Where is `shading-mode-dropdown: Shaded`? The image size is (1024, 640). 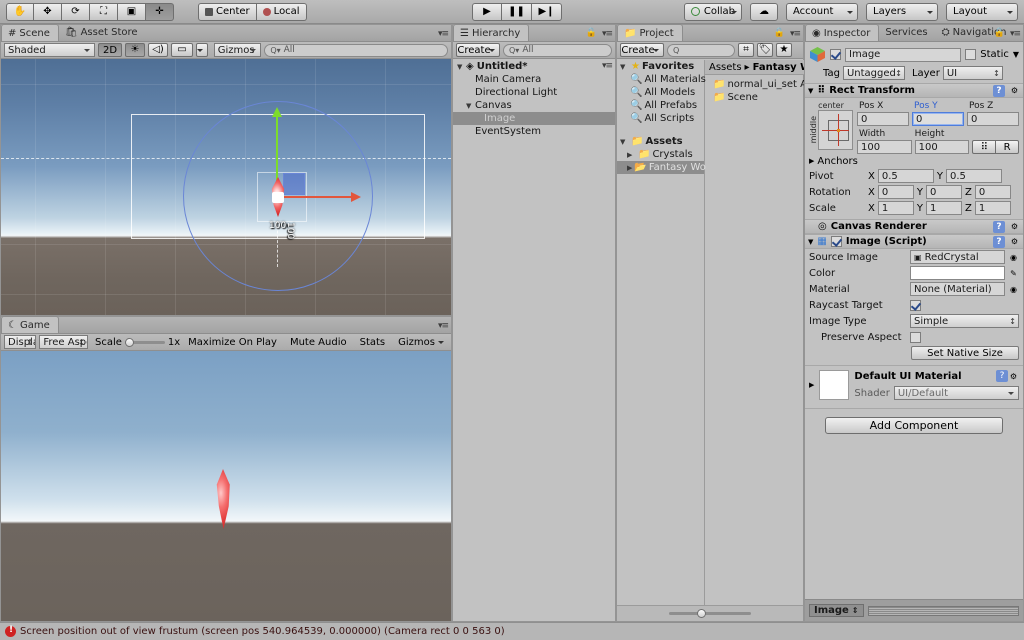
shading-mode-dropdown: Shaded is located at coordinates (49, 50).